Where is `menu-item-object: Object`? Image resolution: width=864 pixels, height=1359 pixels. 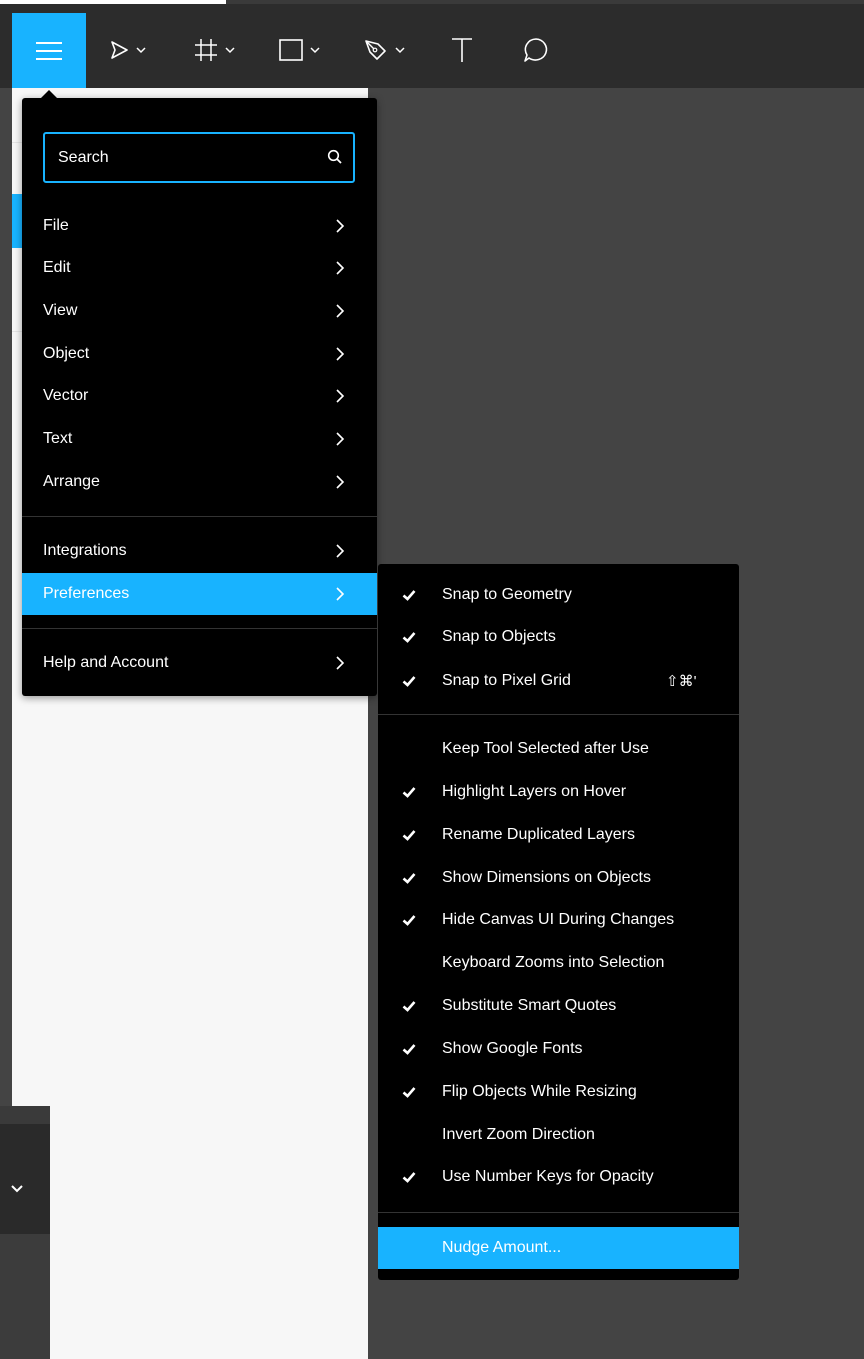 menu-item-object: Object is located at coordinates (199, 354).